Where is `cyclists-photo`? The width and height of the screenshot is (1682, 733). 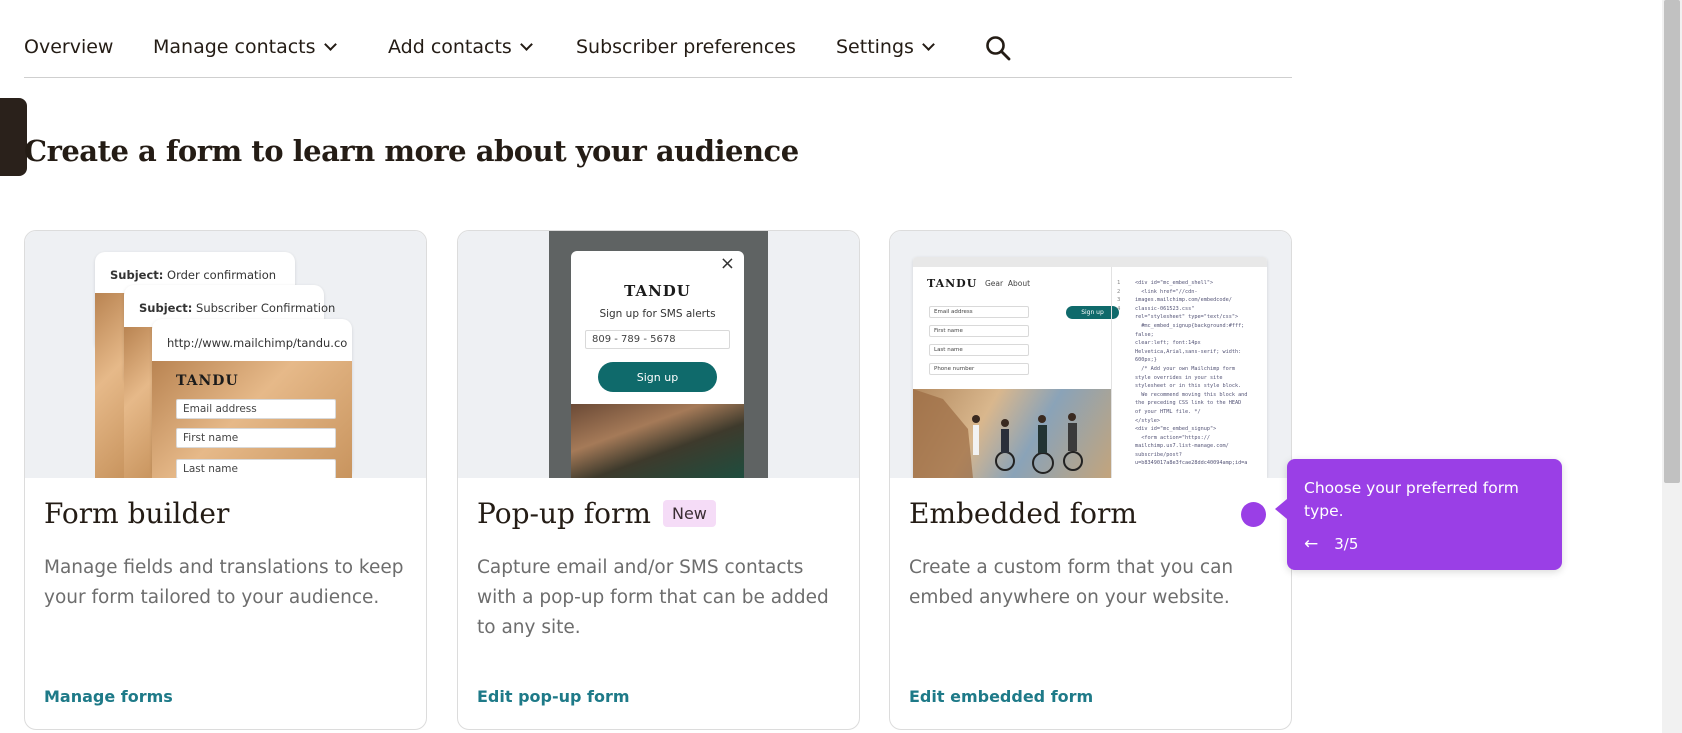
cyclists-photo is located at coordinates (1012, 433).